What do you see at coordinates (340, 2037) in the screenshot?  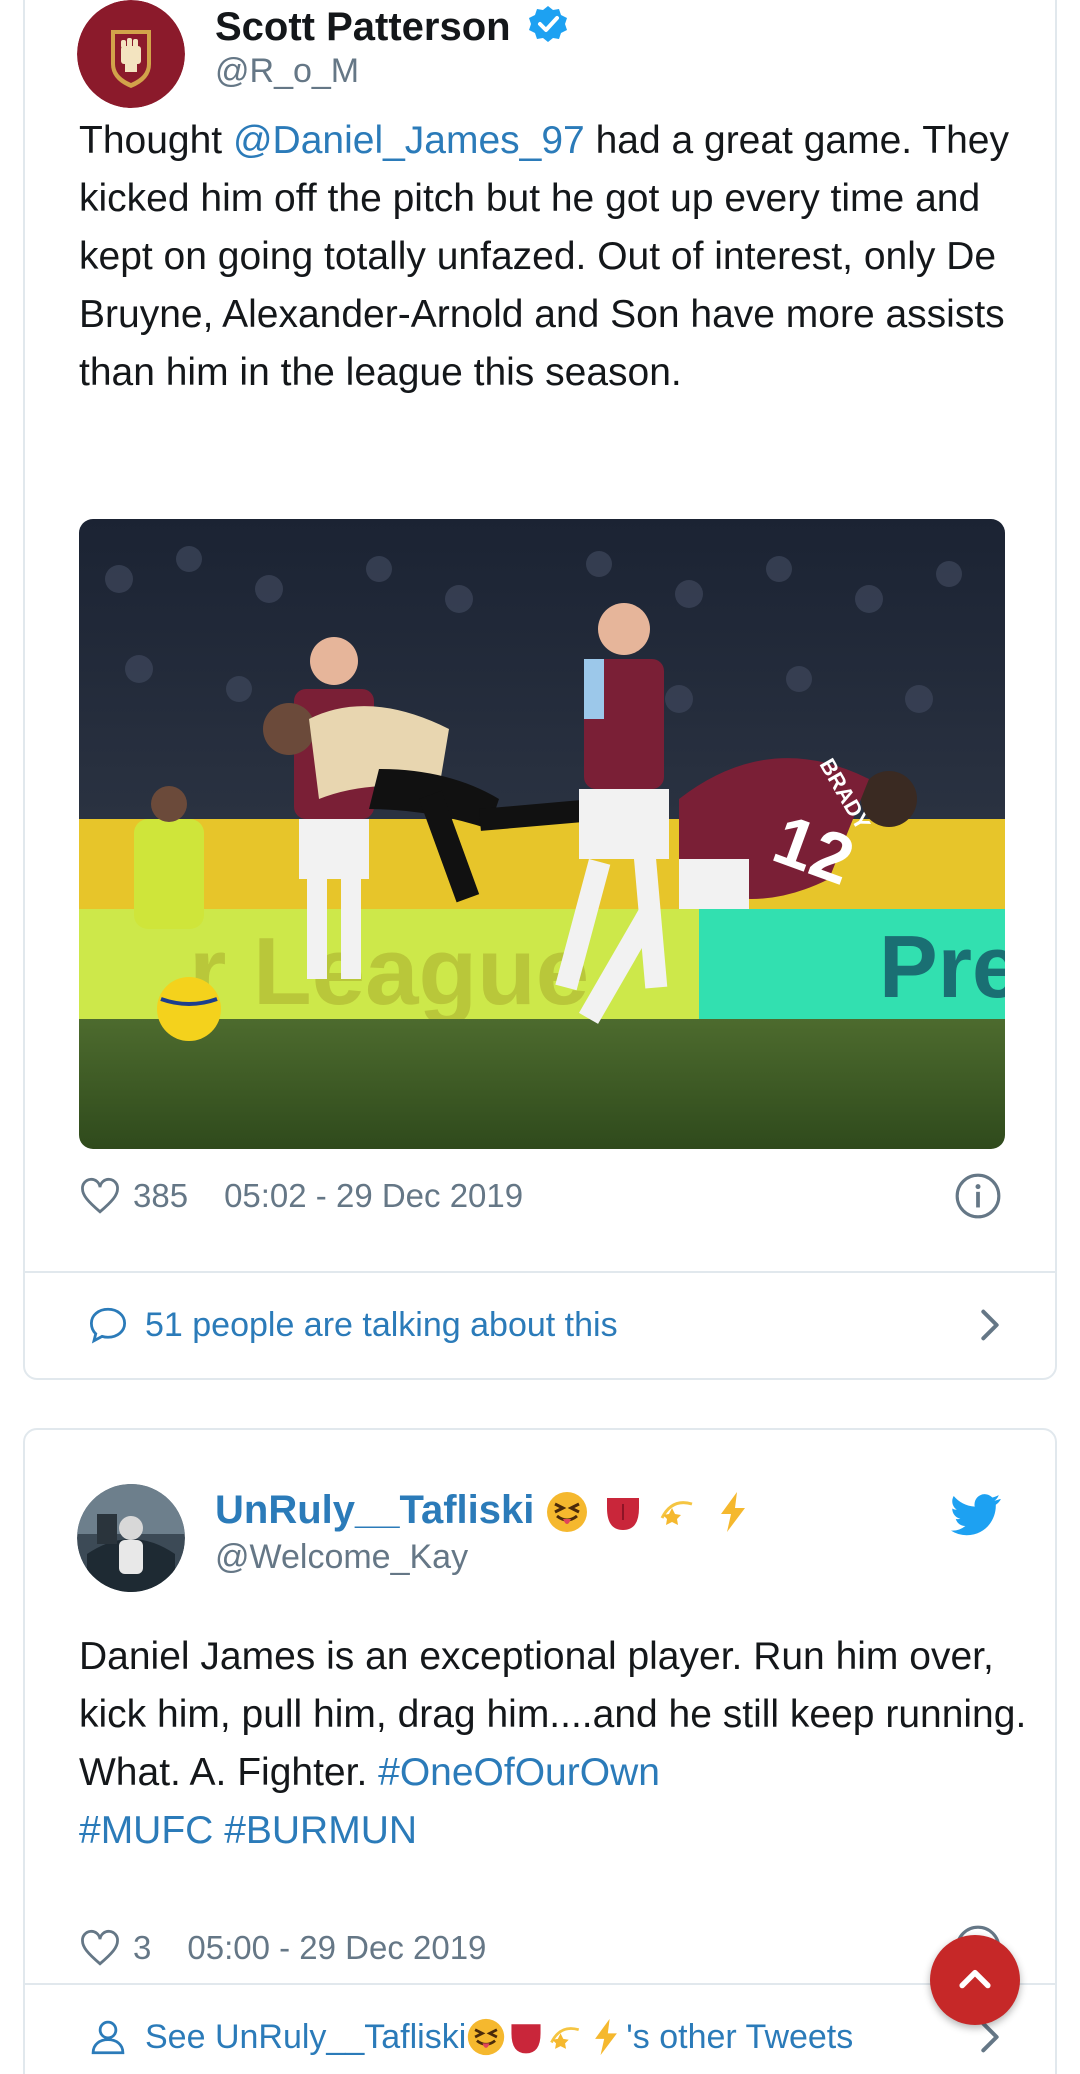 I see `see-name: UnRuly__Tafliski` at bounding box center [340, 2037].